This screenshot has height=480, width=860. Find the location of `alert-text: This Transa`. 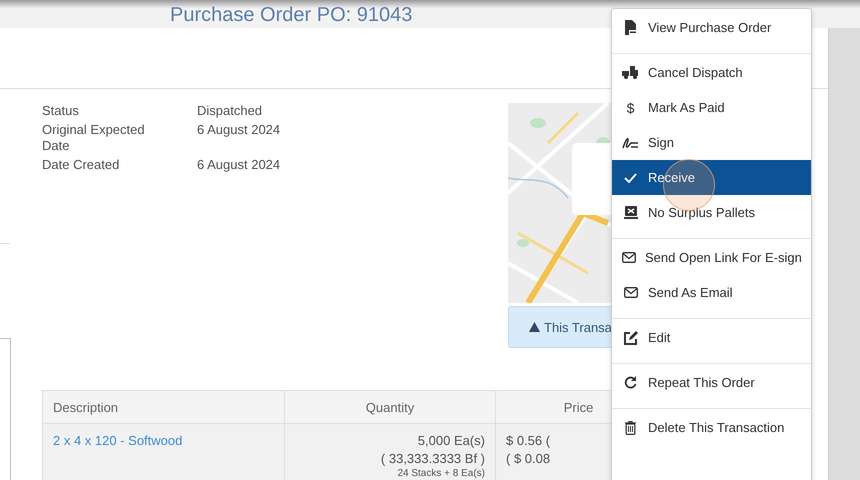

alert-text: This Transa is located at coordinates (578, 327).